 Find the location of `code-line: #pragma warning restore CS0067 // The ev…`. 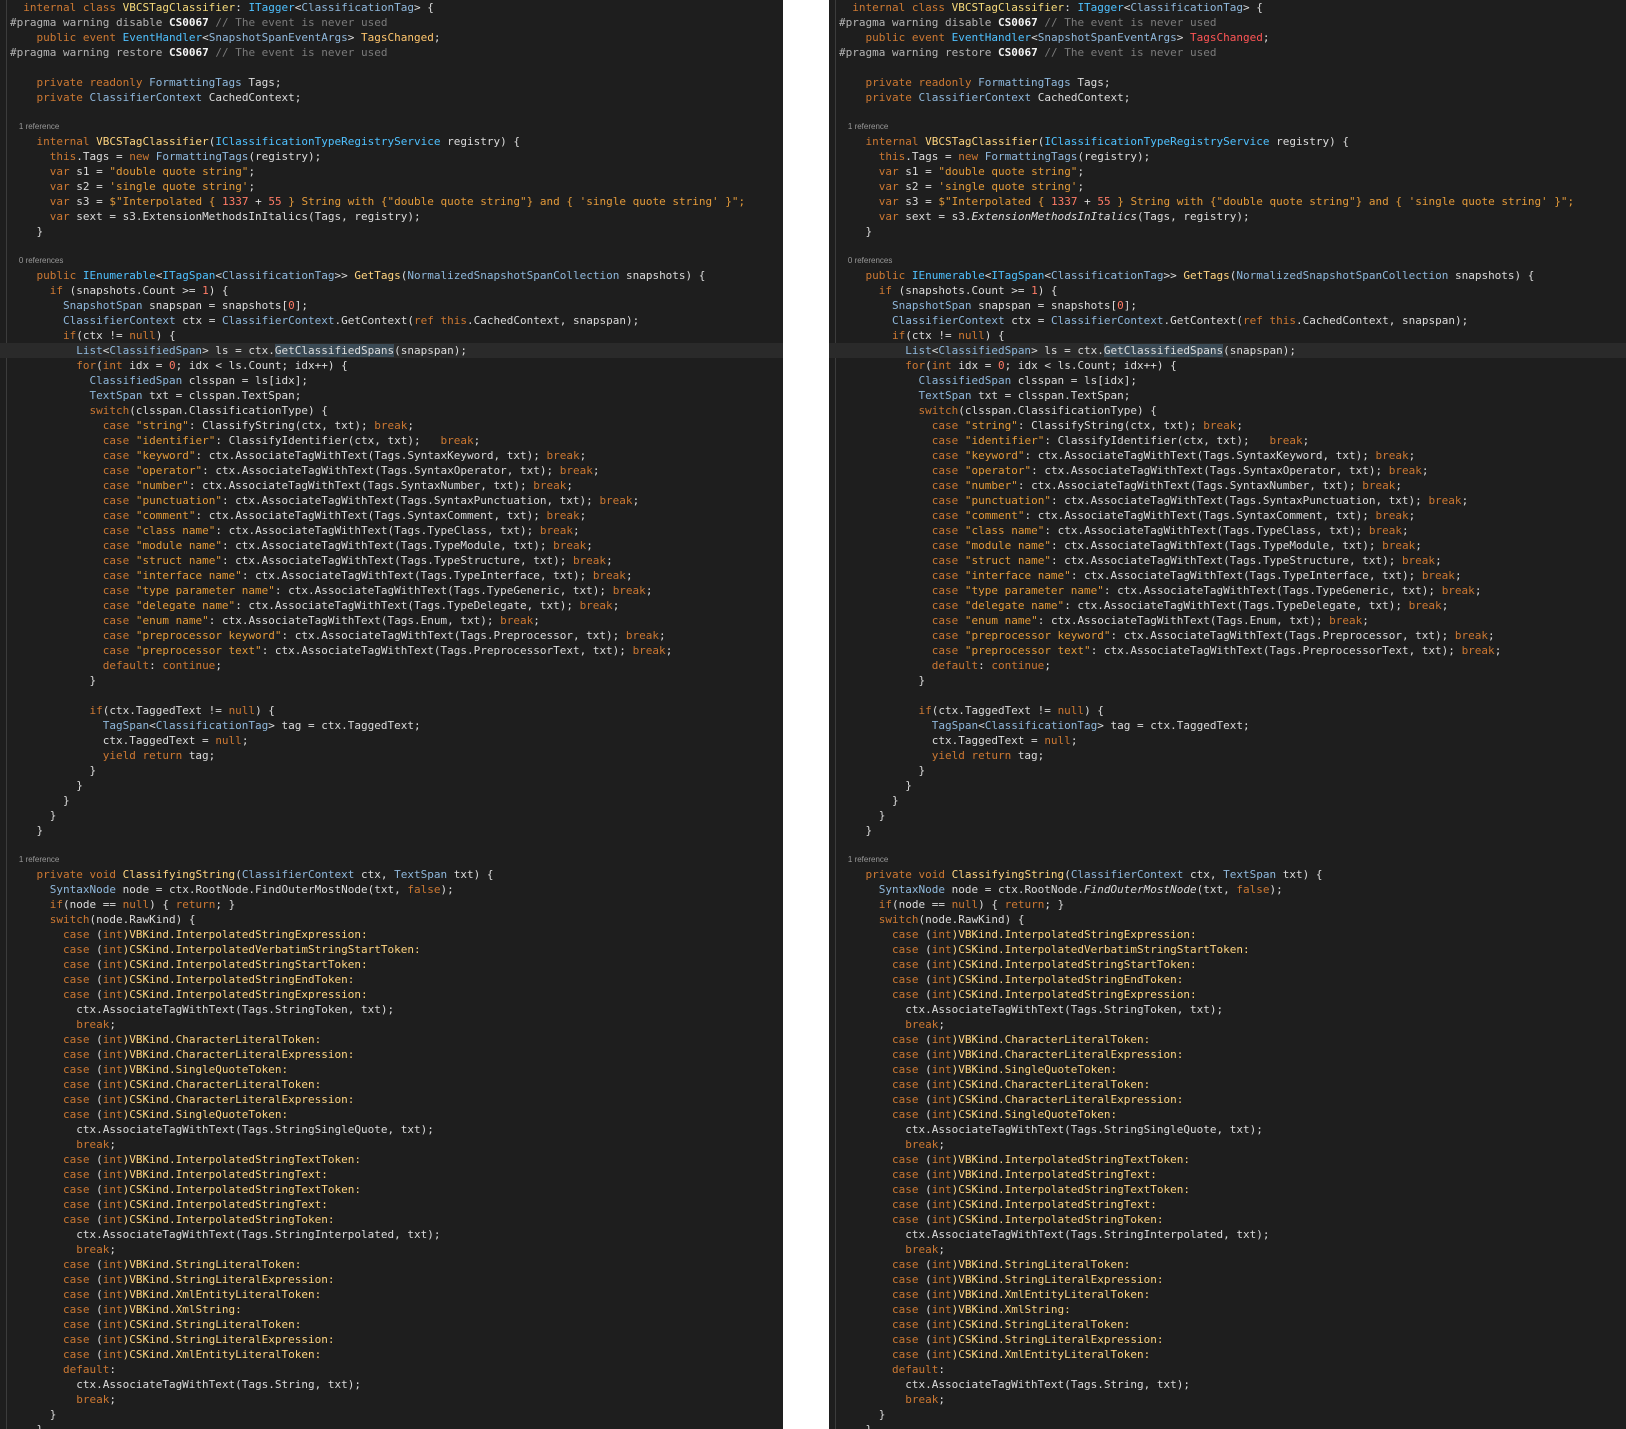

code-line: #pragma warning restore CS0067 // The ev… is located at coordinates (1227, 52).